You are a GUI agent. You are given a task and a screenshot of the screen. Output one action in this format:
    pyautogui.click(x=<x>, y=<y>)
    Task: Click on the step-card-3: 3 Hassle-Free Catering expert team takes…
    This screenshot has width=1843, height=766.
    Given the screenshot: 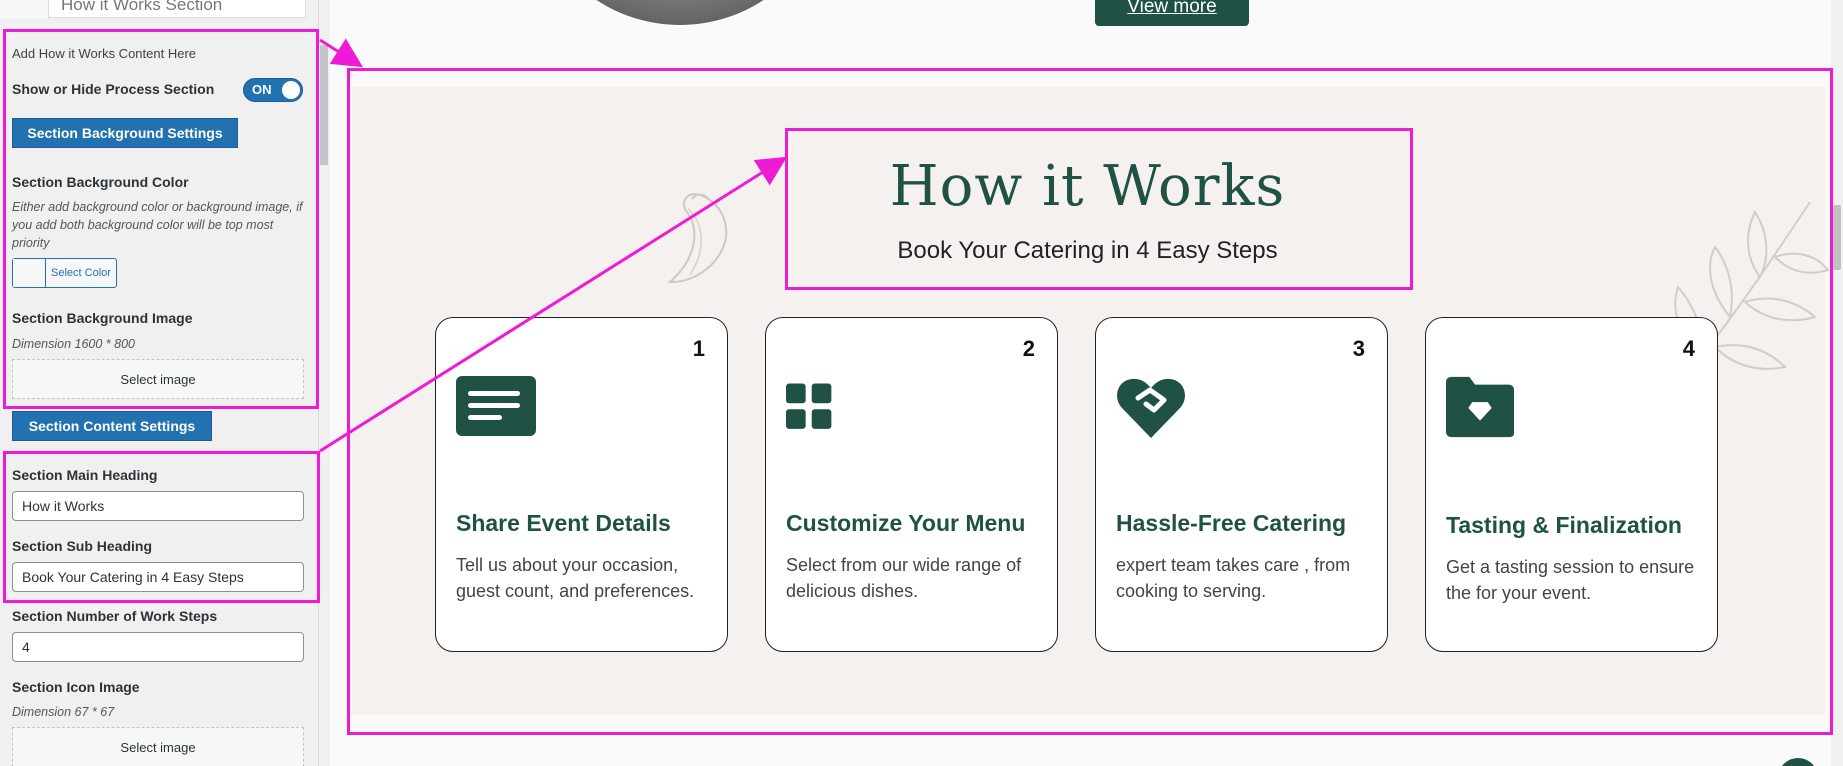 What is the action you would take?
    pyautogui.click(x=1241, y=484)
    